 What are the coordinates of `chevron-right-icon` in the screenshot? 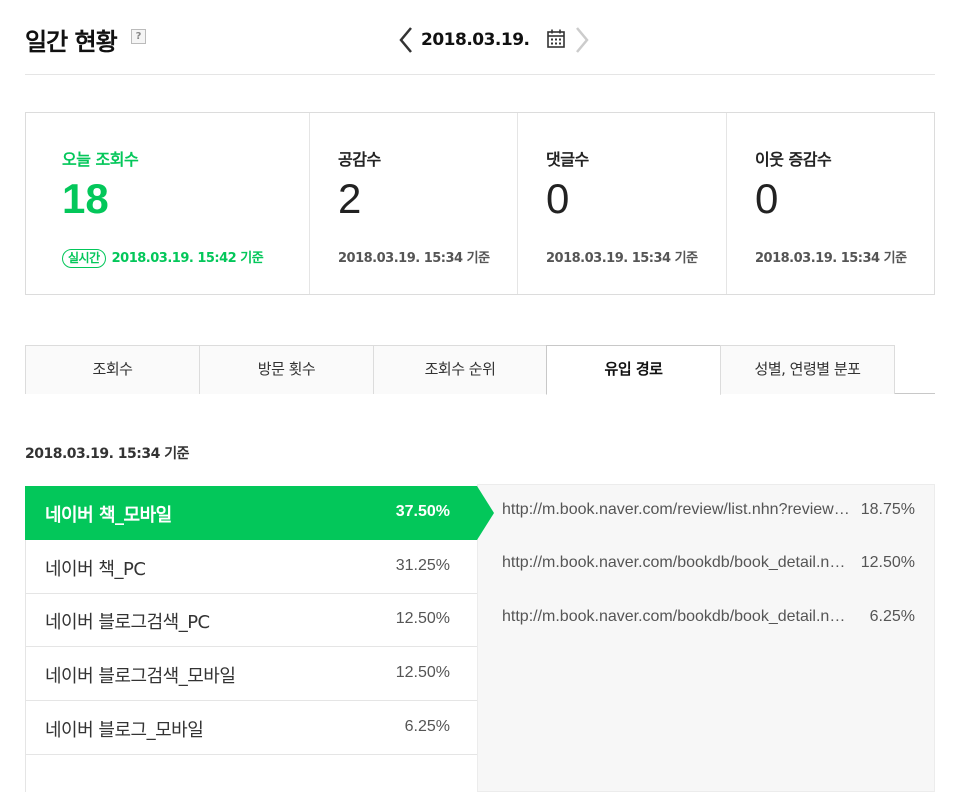 It's located at (582, 40).